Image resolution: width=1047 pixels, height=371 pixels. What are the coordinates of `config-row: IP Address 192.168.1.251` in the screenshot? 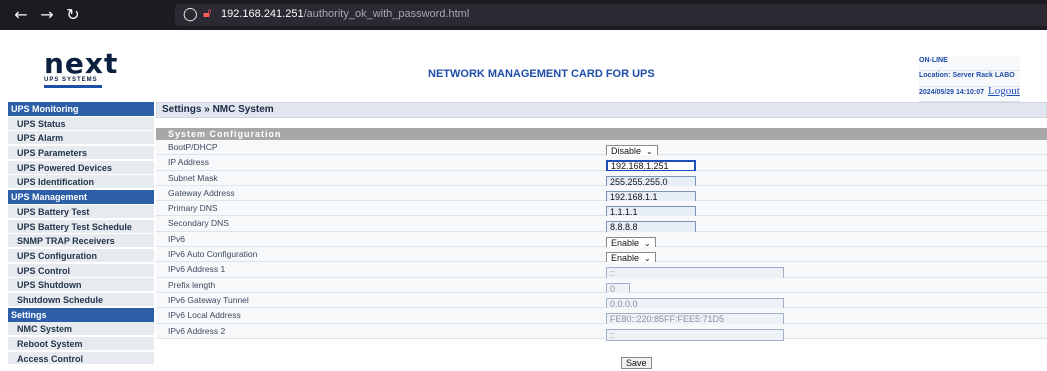 It's located at (601, 164).